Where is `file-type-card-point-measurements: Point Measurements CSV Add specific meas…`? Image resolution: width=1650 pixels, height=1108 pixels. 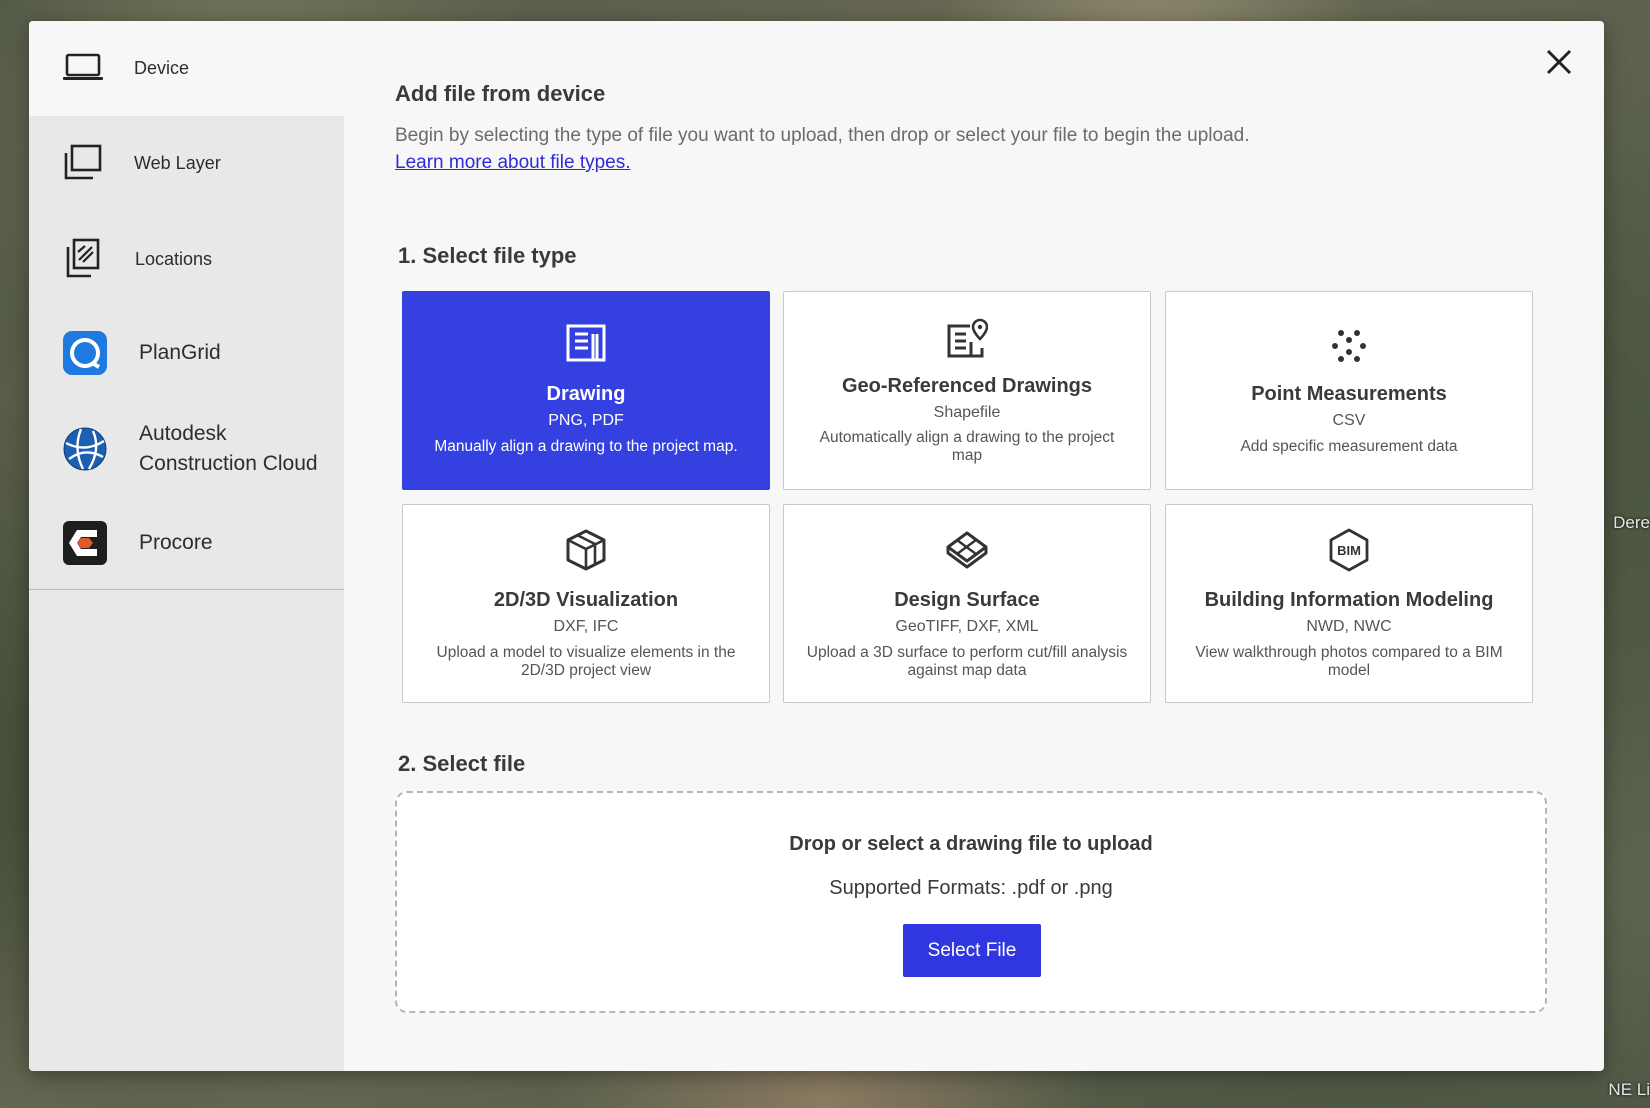
file-type-card-point-measurements: Point Measurements CSV Add specific meas… is located at coordinates (1349, 390).